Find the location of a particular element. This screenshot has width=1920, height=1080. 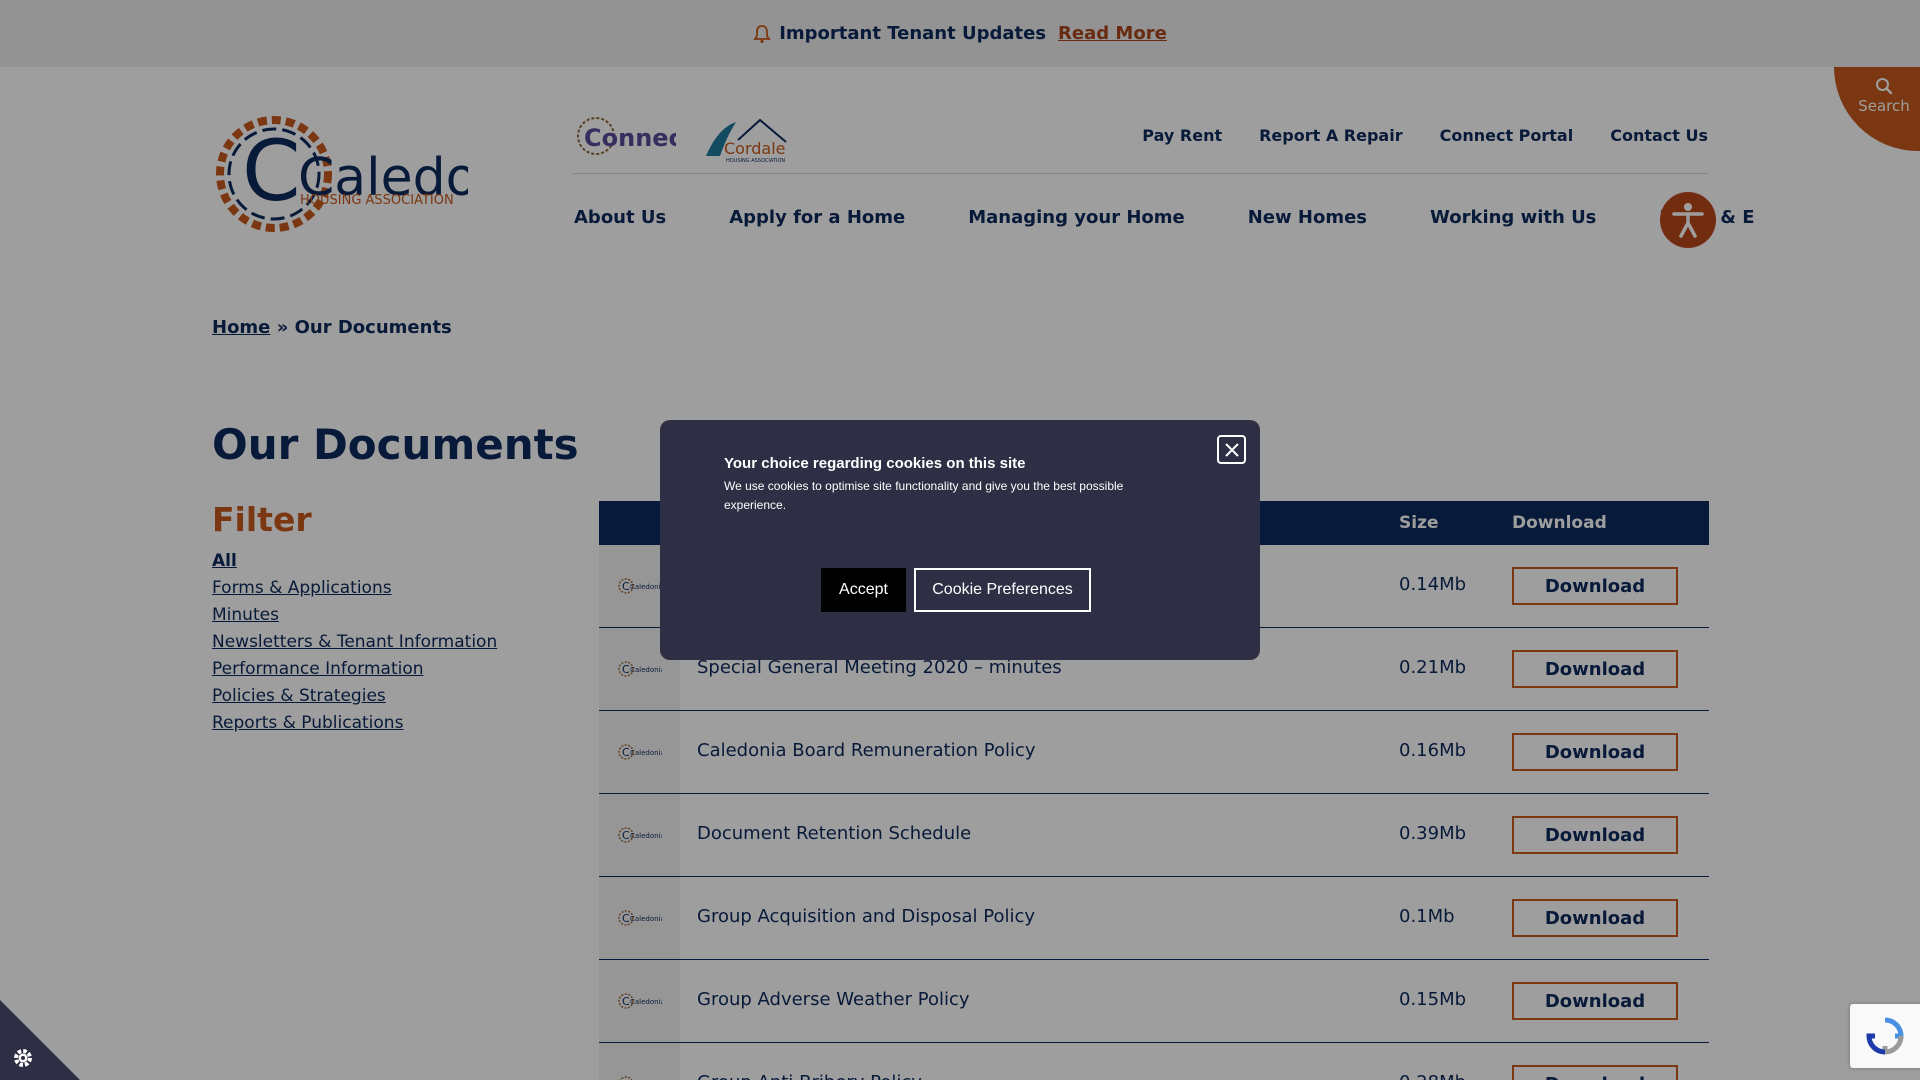

close-icon is located at coordinates (1231, 449).